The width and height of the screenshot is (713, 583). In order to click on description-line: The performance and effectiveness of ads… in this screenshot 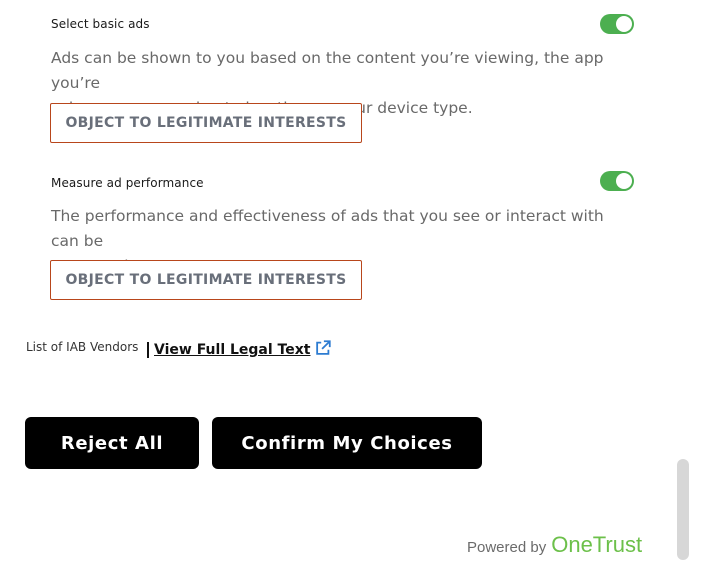, I will do `click(327, 228)`.